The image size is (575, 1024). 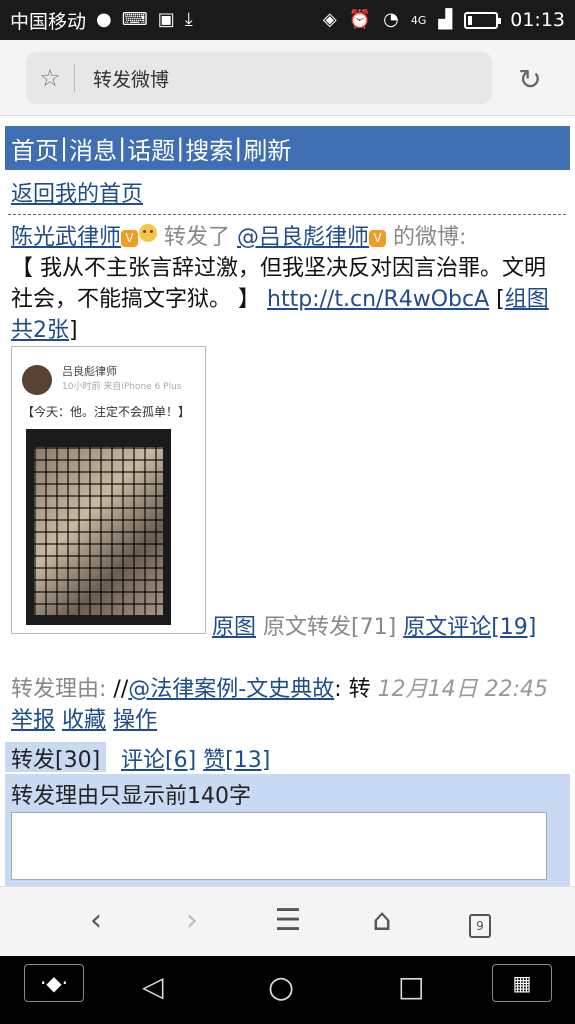 I want to click on address-bar: ☆ 转发微博, so click(x=259, y=78).